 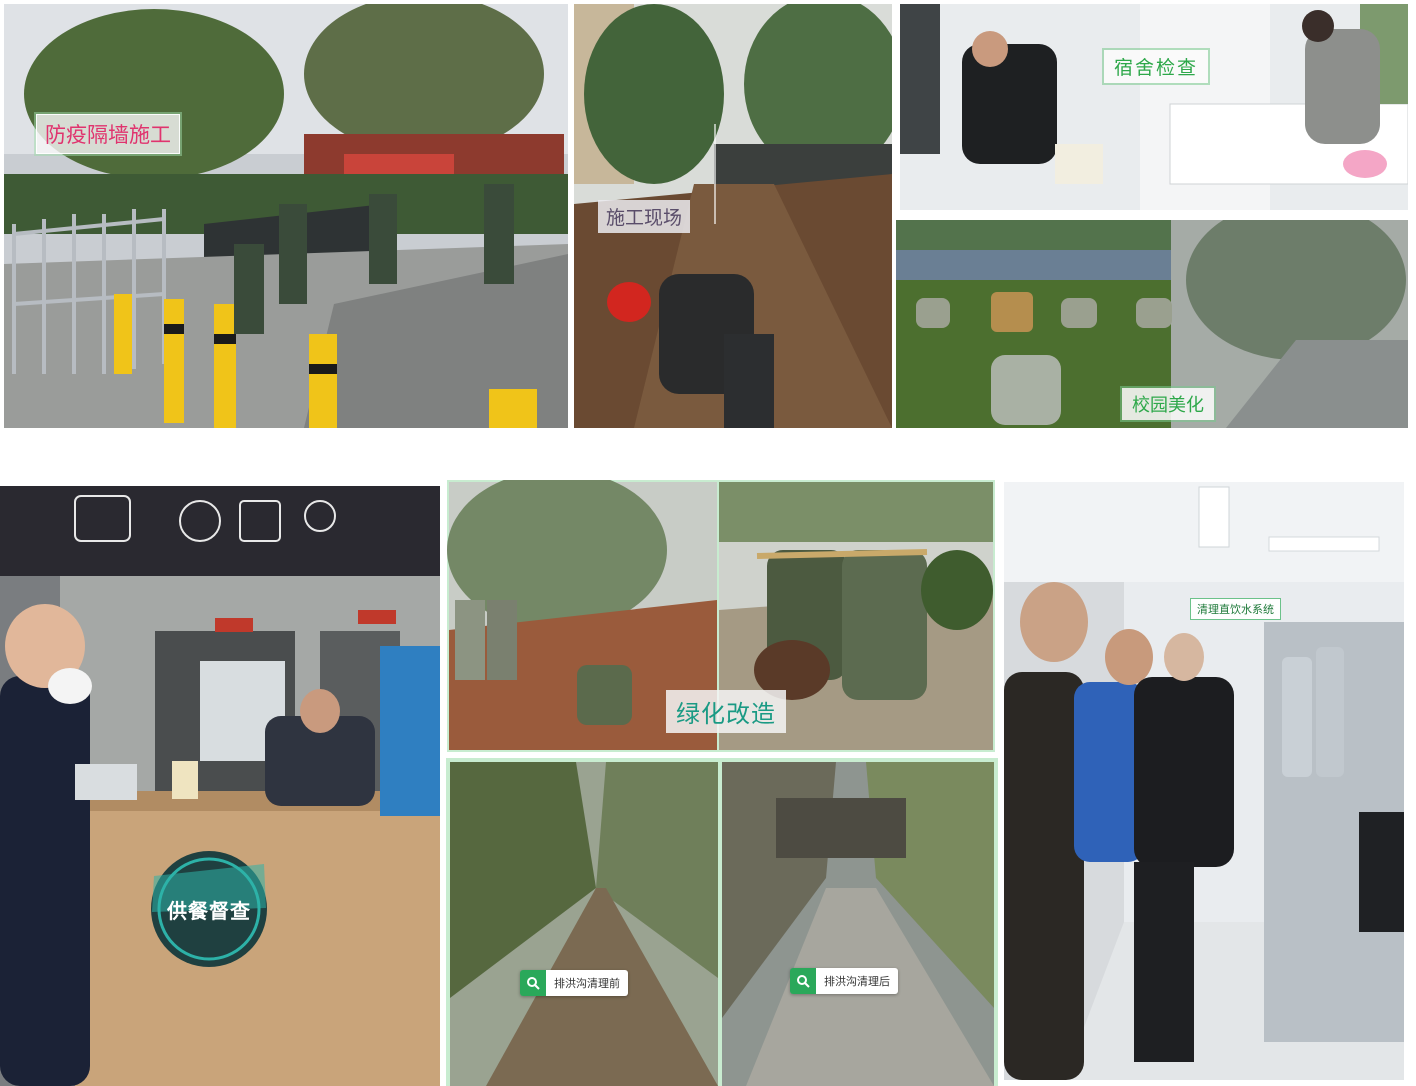 I want to click on caption-construction-site: 施工现场, so click(x=644, y=216).